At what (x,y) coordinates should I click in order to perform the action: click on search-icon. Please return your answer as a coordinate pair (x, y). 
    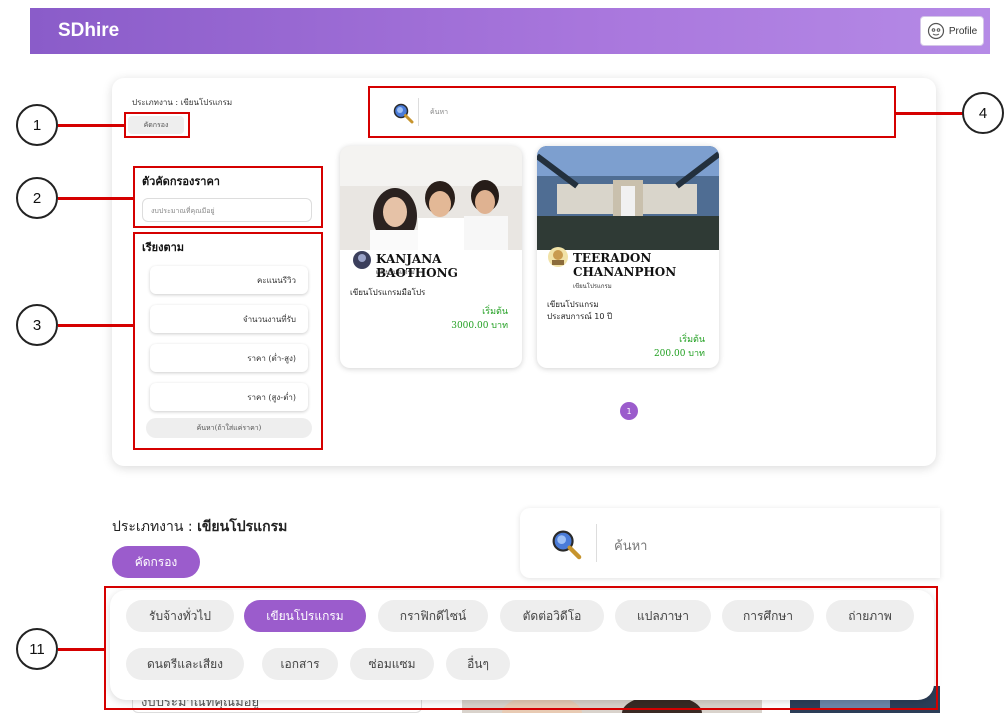
    Looking at the image, I should click on (567, 545).